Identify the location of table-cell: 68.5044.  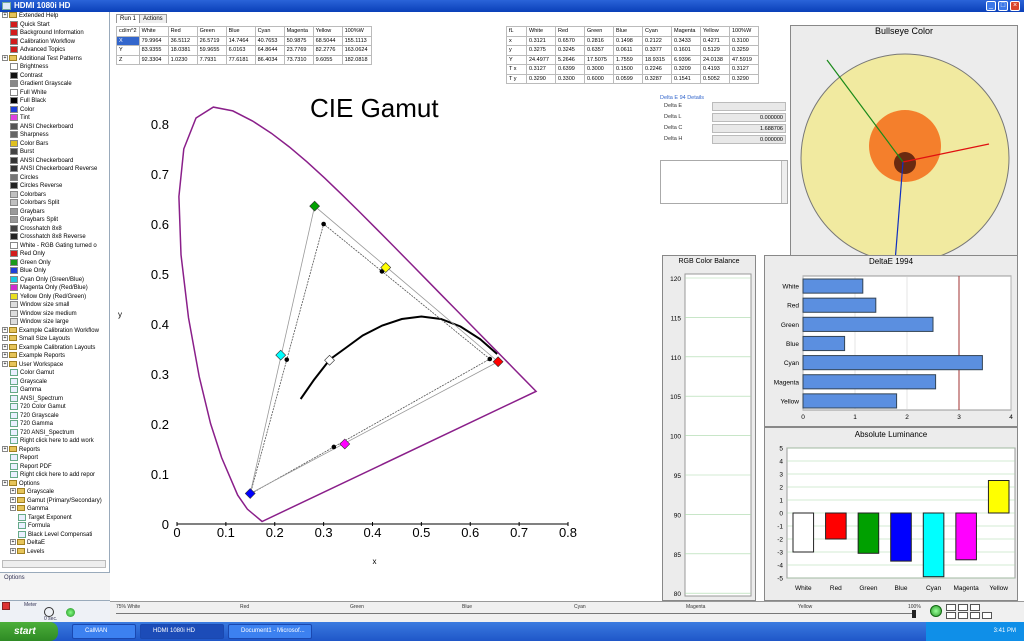
(327, 40).